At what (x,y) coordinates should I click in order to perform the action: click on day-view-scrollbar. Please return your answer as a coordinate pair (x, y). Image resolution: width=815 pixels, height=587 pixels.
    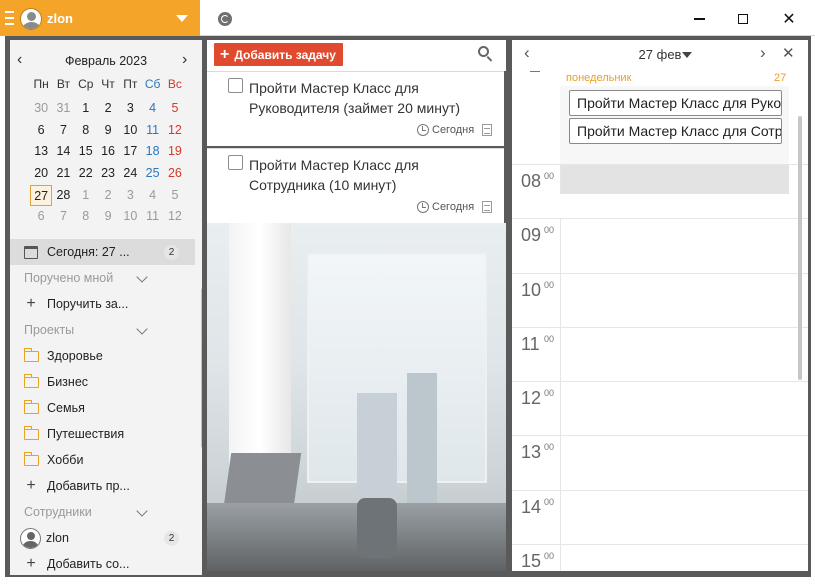
    Looking at the image, I should click on (800, 248).